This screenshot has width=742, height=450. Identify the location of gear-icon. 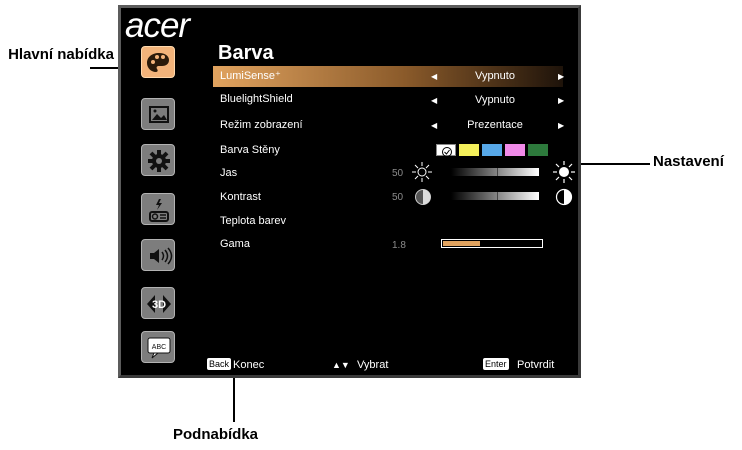
(158, 160).